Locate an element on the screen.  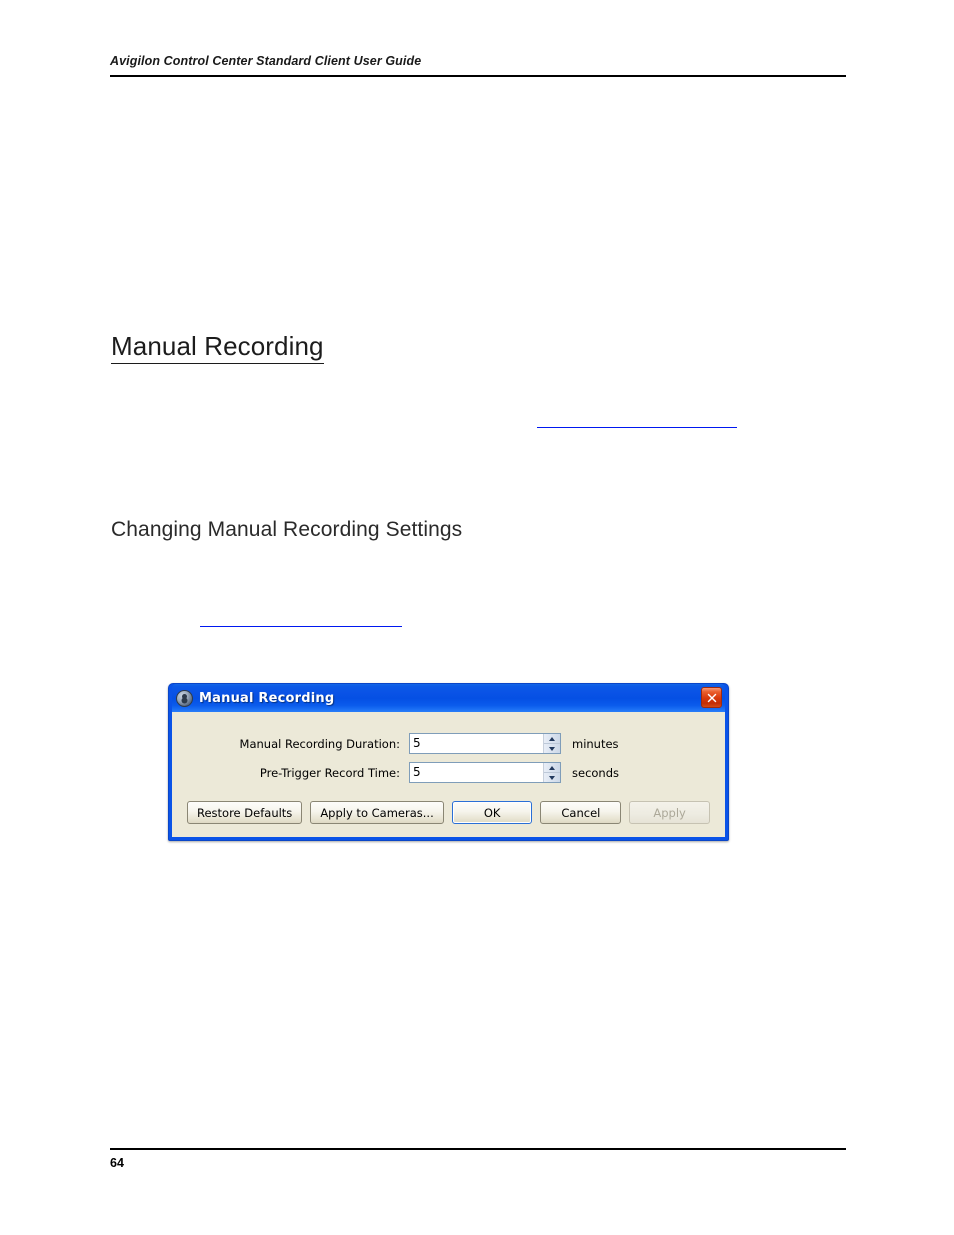
manual-recording-duration-stepper is located at coordinates (485, 743).